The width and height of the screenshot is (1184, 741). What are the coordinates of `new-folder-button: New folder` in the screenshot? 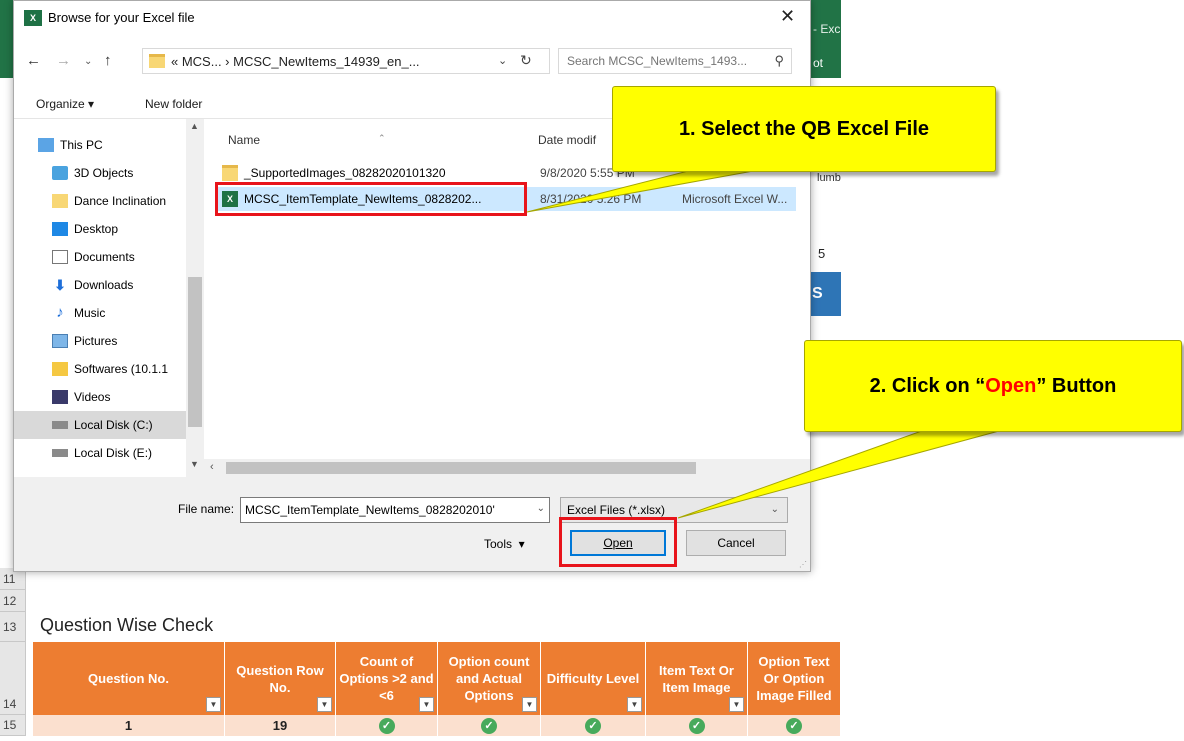 It's located at (173, 104).